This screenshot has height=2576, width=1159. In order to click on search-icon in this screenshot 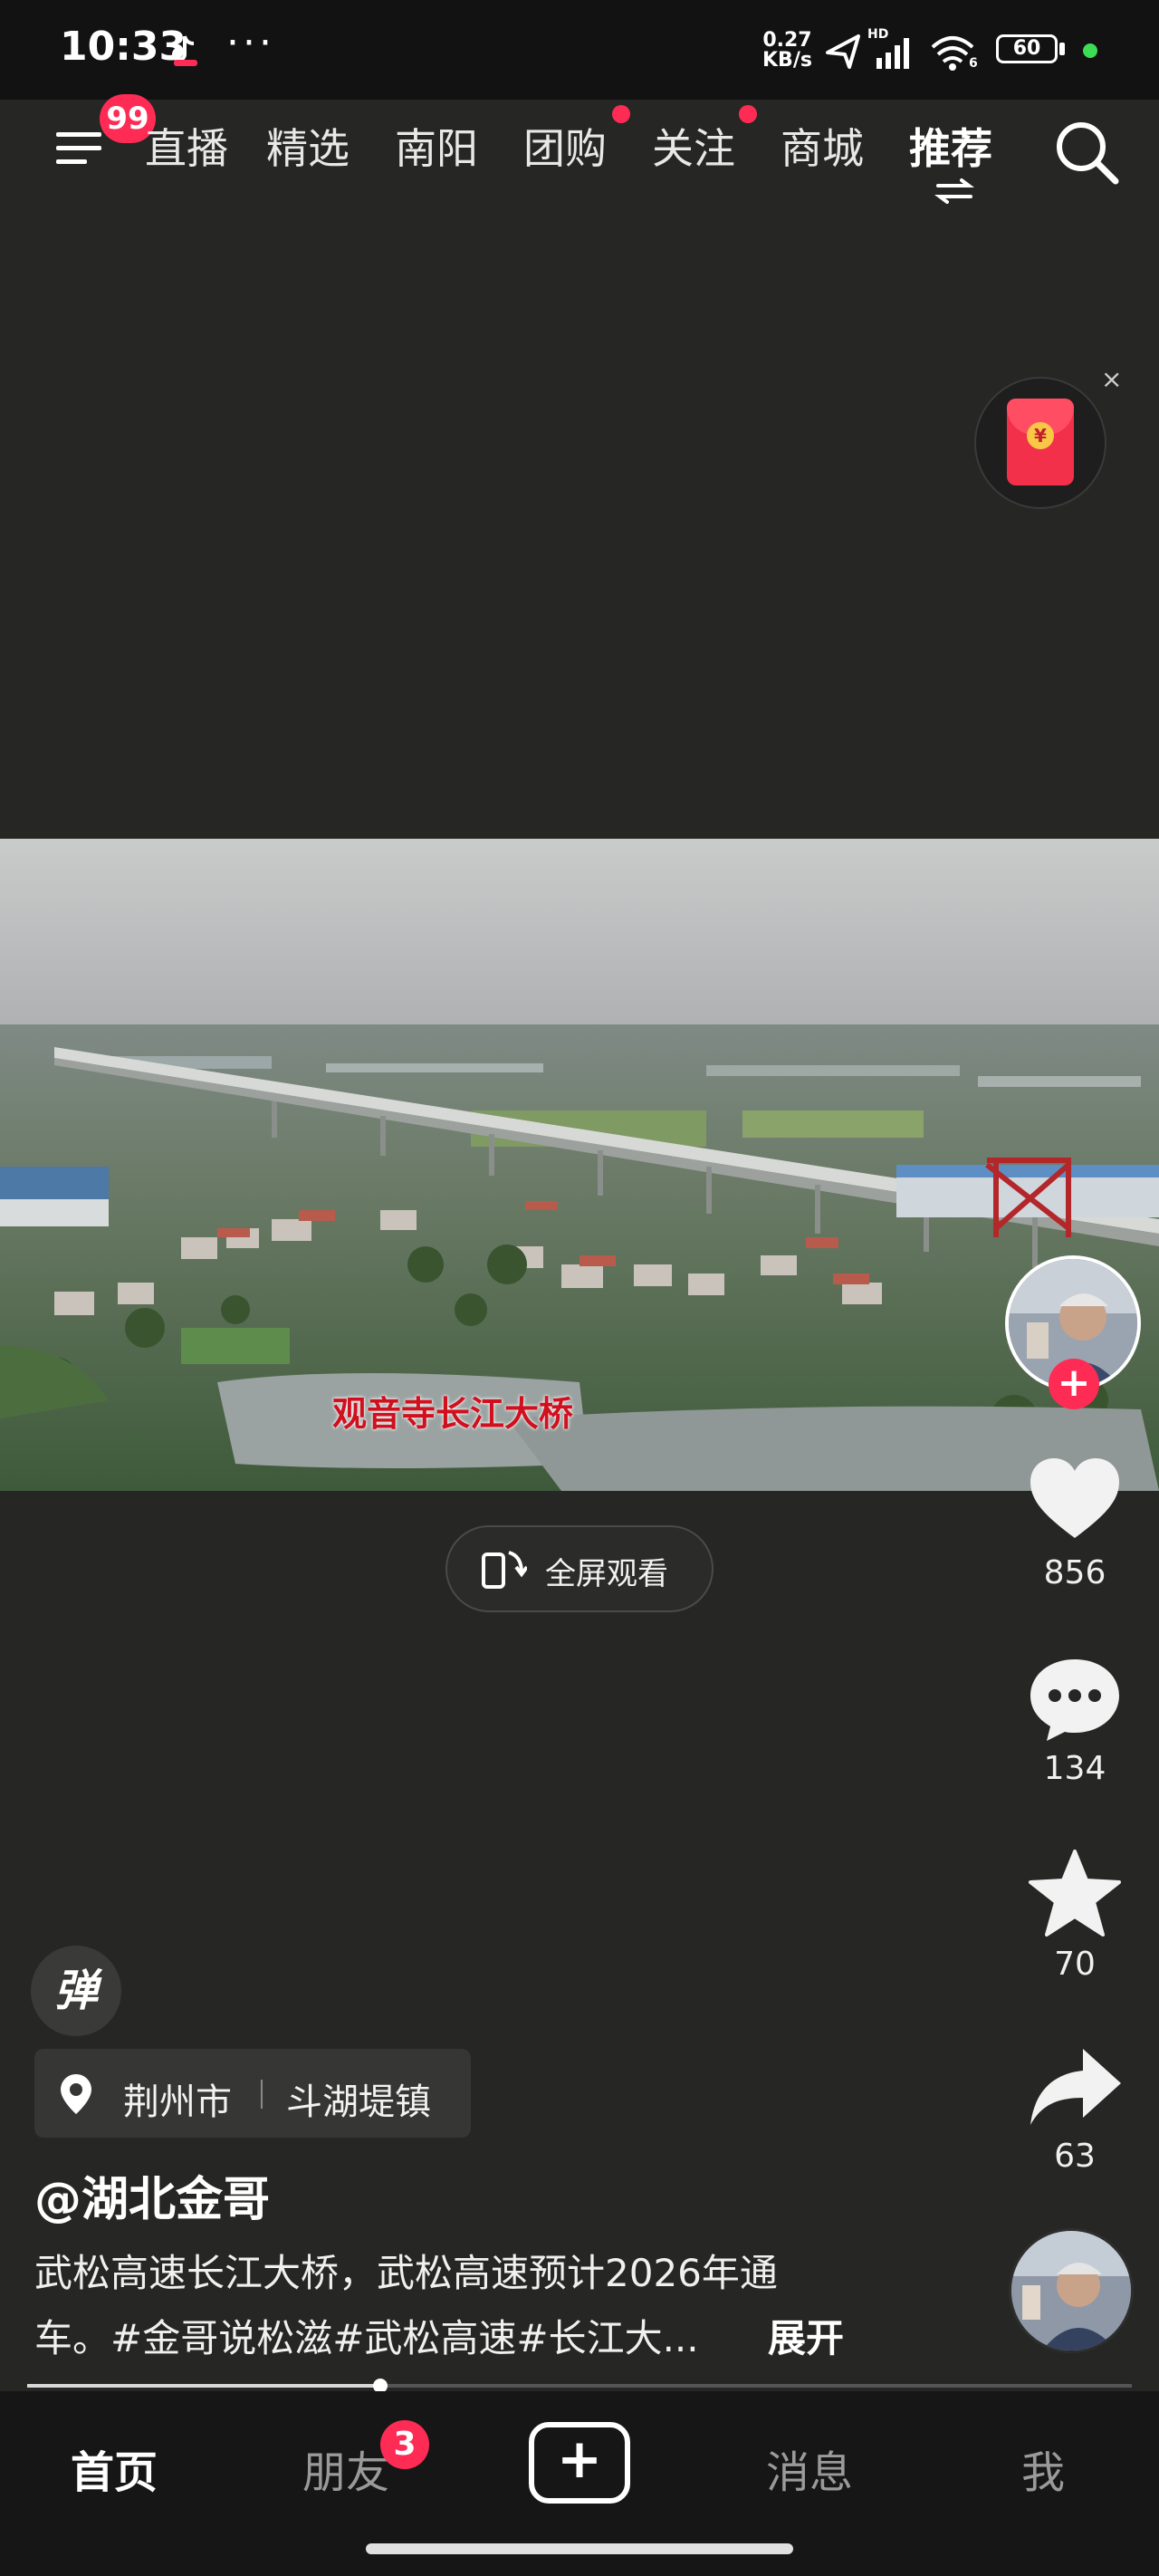, I will do `click(1086, 152)`.